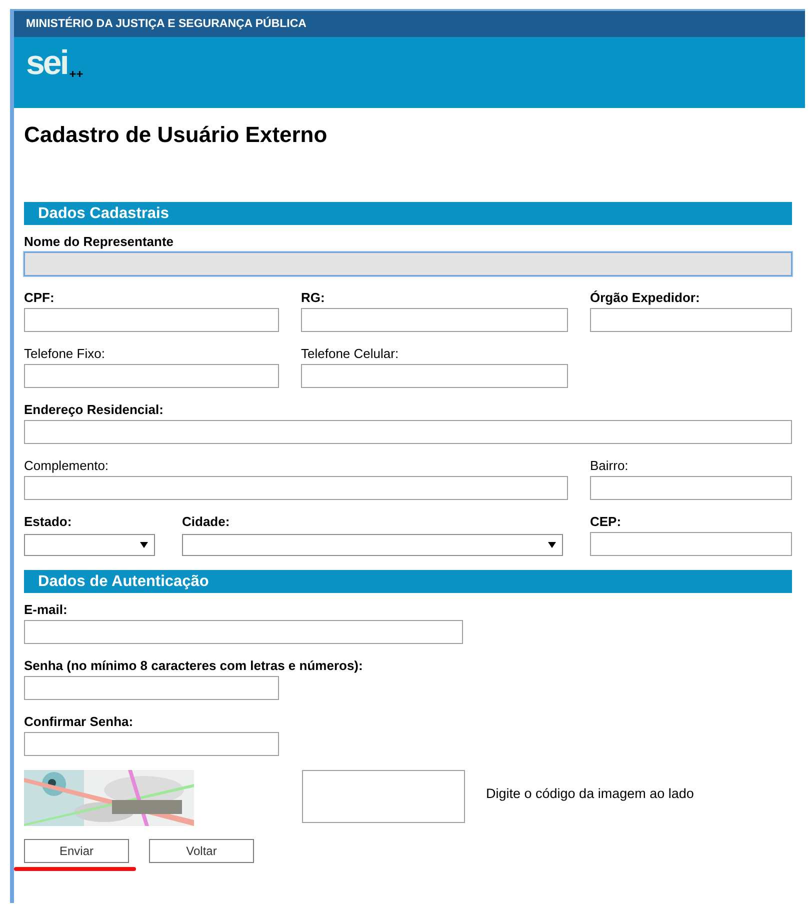 This screenshot has height=905, width=809. What do you see at coordinates (350, 354) in the screenshot?
I see `field-label: Telefone Celular:` at bounding box center [350, 354].